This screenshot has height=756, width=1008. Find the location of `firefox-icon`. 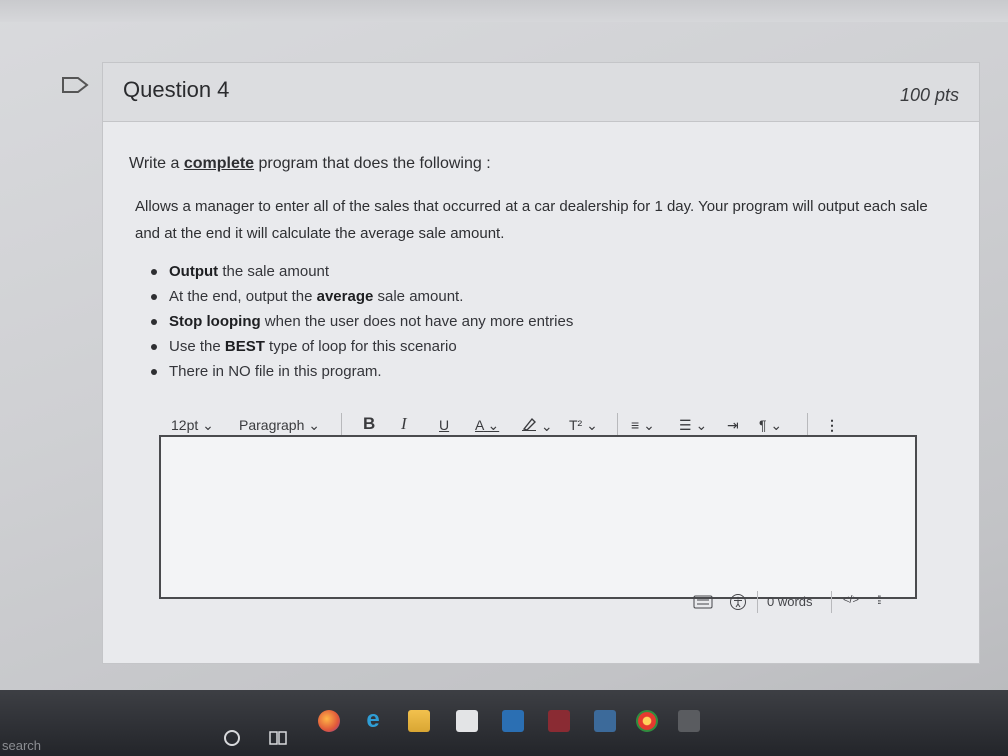

firefox-icon is located at coordinates (329, 721).